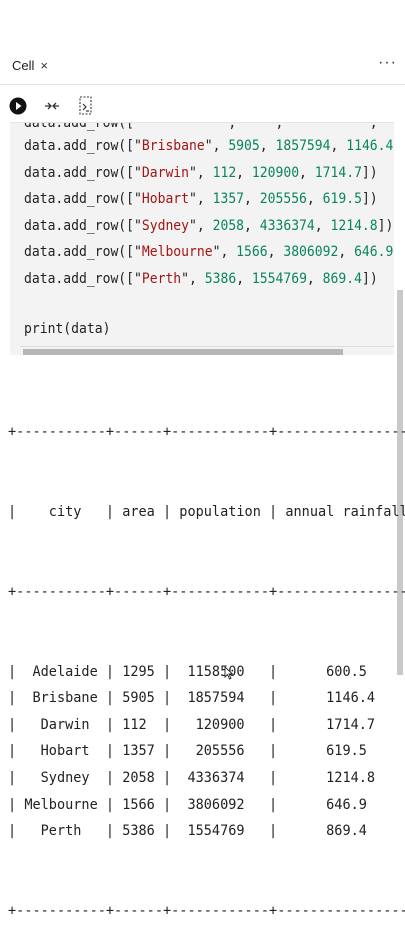  I want to click on tab-cell: Cell ×, so click(30, 65).